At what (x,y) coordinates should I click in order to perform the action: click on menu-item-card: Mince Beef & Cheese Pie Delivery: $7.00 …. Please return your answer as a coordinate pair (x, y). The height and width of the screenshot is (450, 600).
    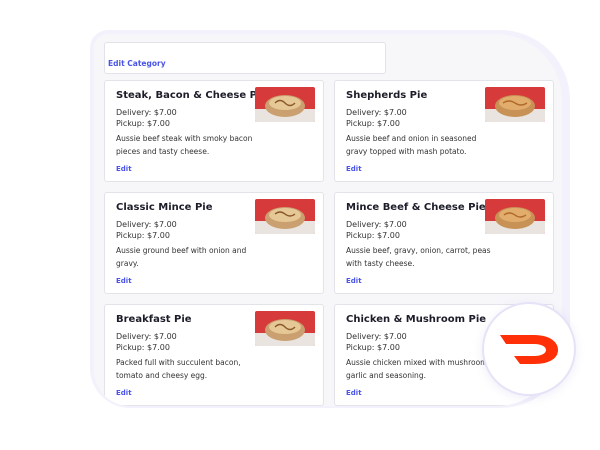
    Looking at the image, I should click on (444, 243).